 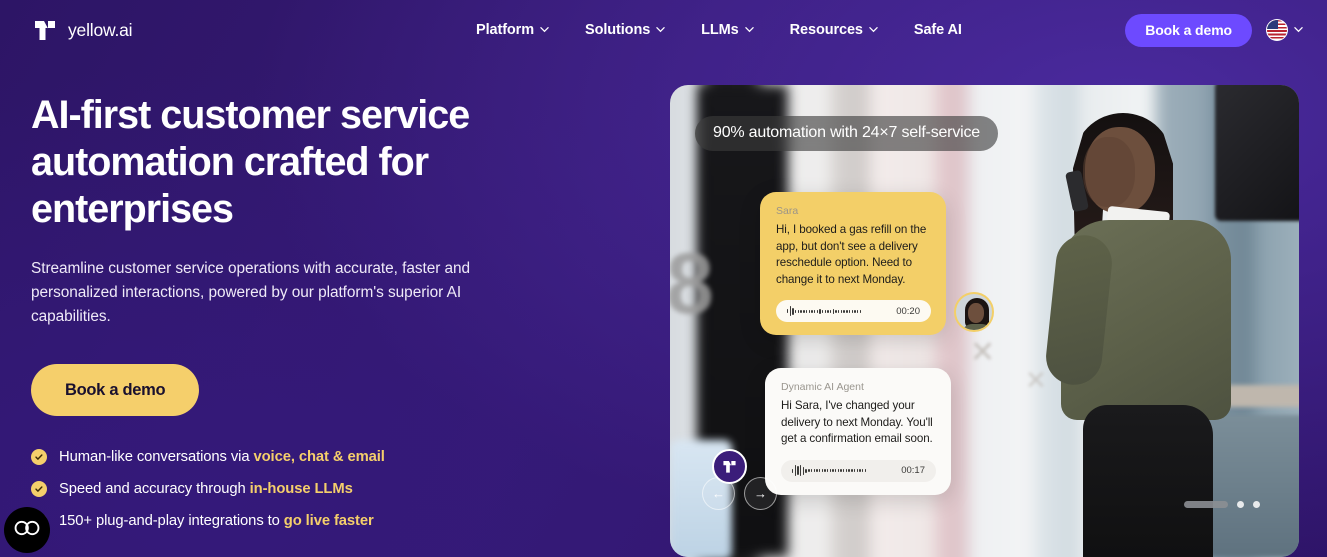 I want to click on cookie-consent-button, so click(x=27, y=530).